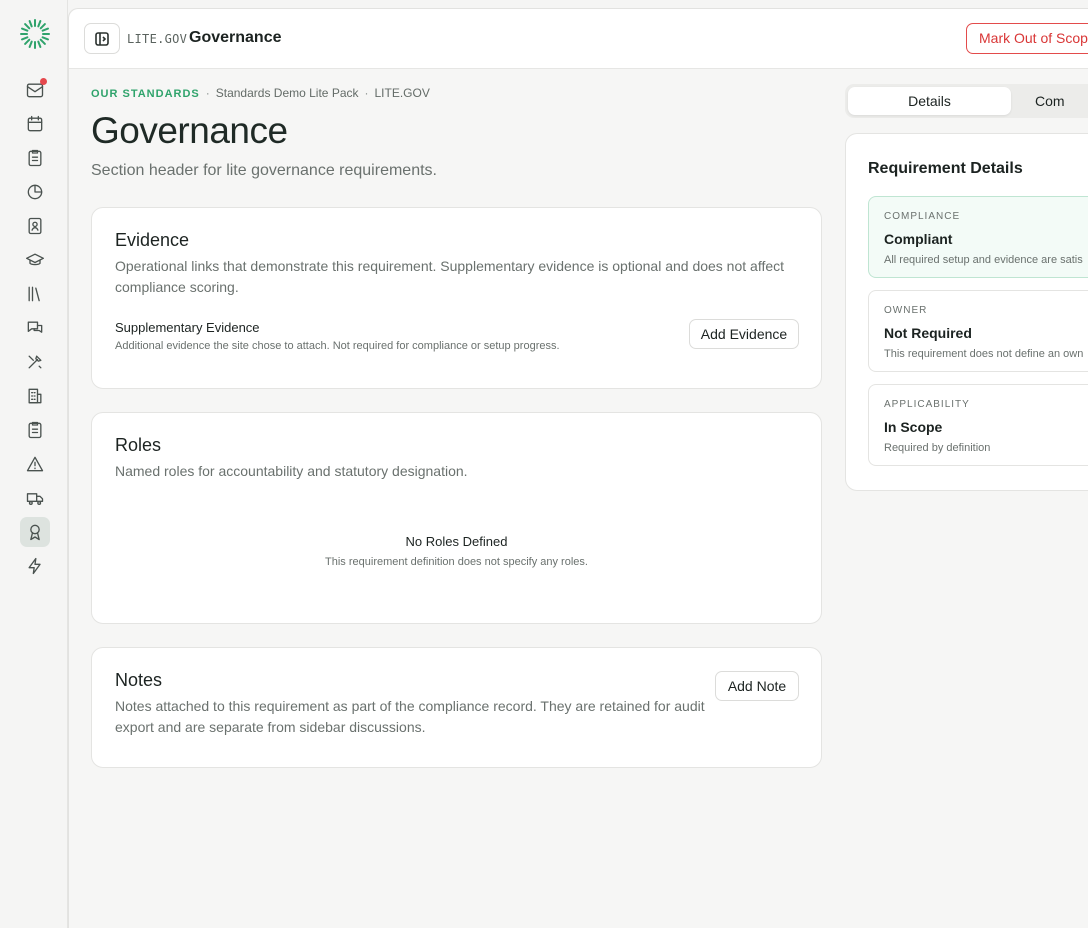 This screenshot has height=928, width=1088. I want to click on mark-out-of-scope-button: Mark Out of Scope, so click(1027, 38).